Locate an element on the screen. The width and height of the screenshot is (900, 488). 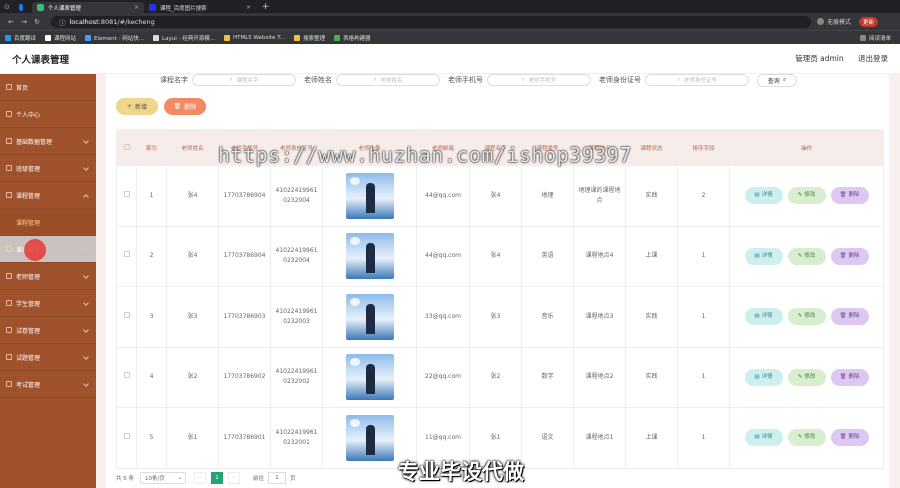
new-tab-icon: + is located at coordinates (266, 7).